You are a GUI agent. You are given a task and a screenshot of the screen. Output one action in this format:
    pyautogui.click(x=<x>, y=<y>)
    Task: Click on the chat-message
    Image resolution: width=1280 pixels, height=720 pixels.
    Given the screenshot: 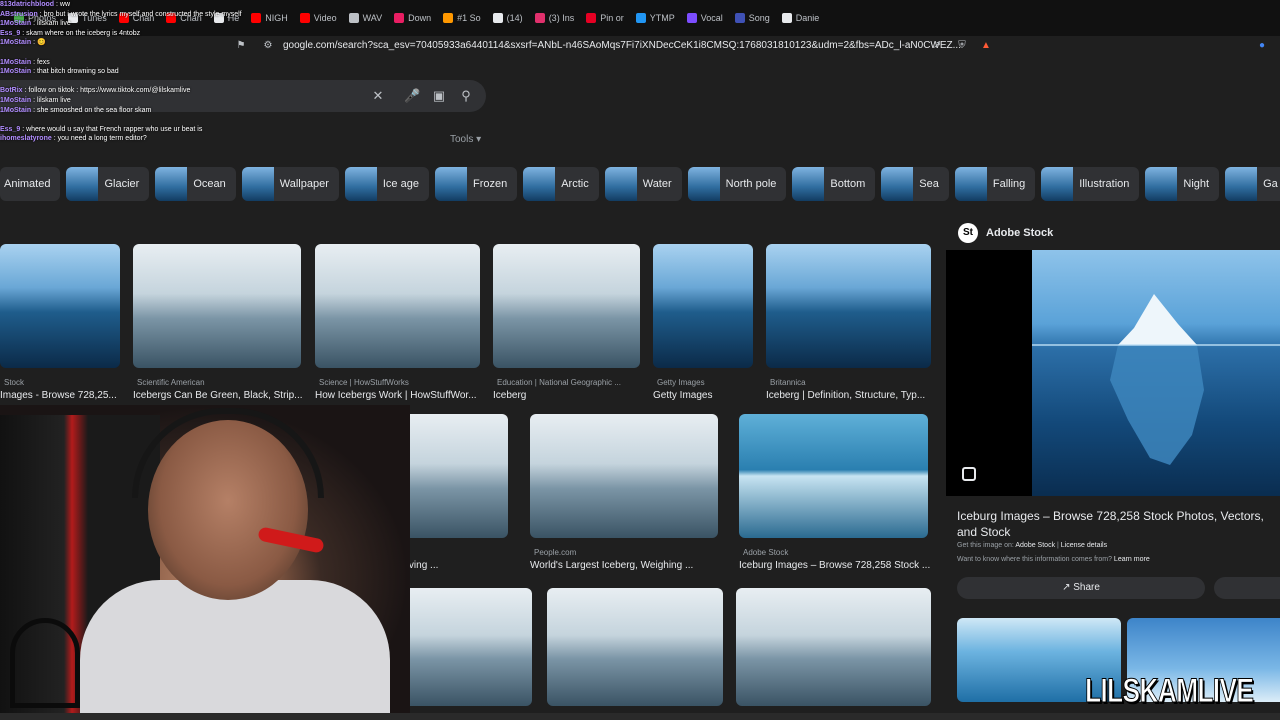 What is the action you would take?
    pyautogui.click(x=150, y=53)
    